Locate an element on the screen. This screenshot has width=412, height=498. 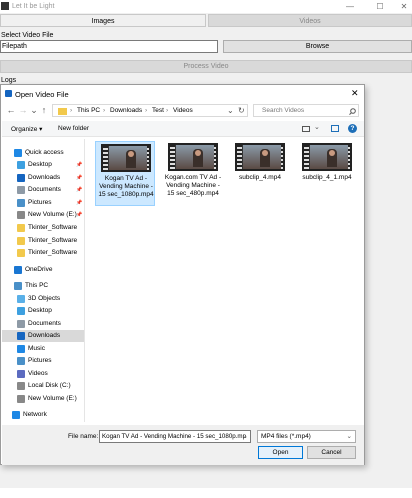
file-item: subclip_4_1.mp4 is located at coordinates (327, 173).